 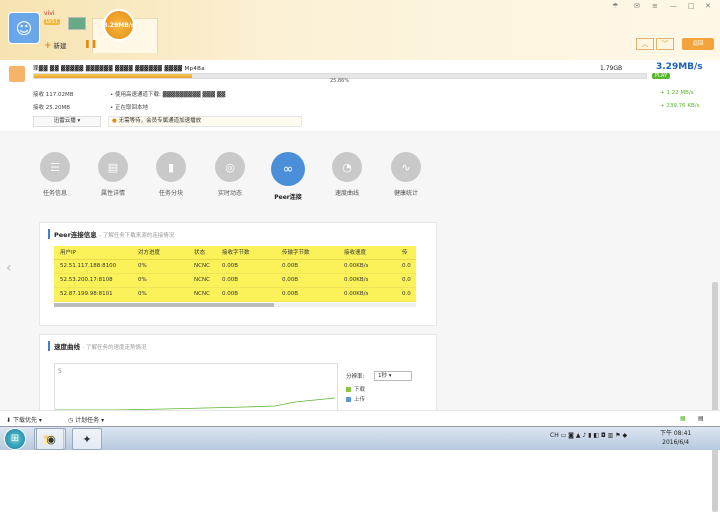 I want to click on avatar: ☺, so click(x=24, y=28).